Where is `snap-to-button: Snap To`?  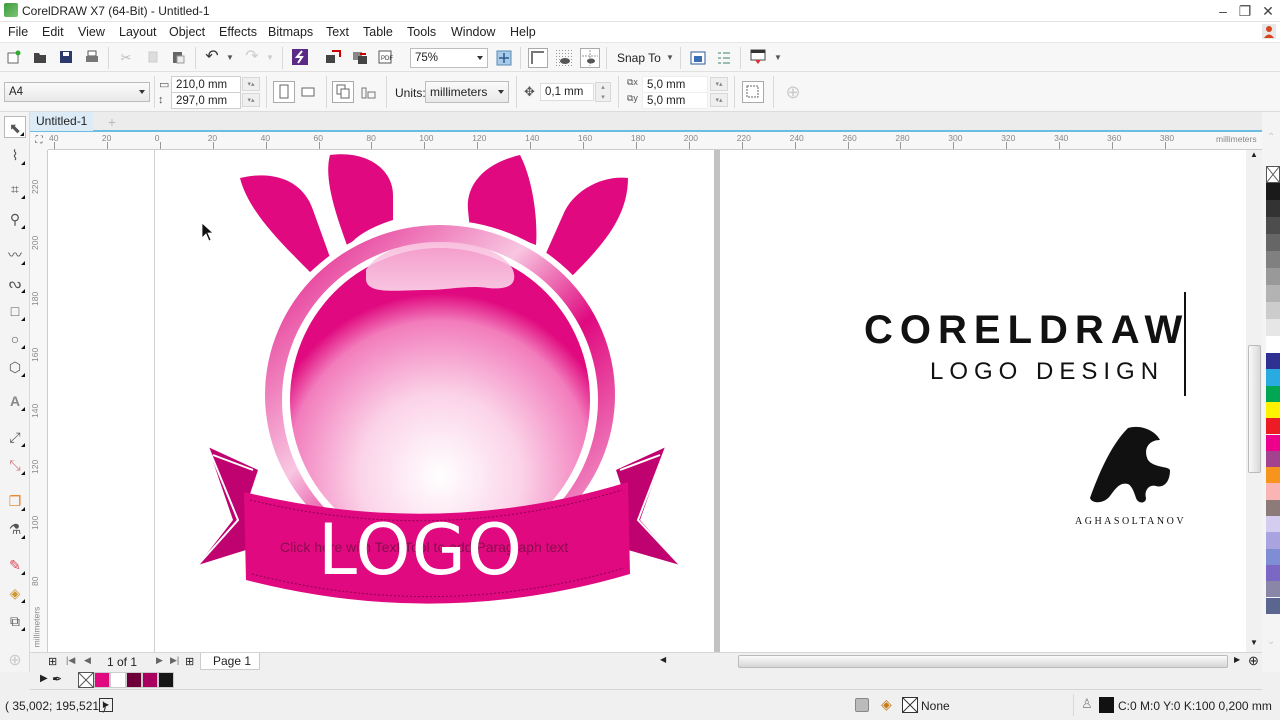
snap-to-button: Snap To is located at coordinates (639, 58).